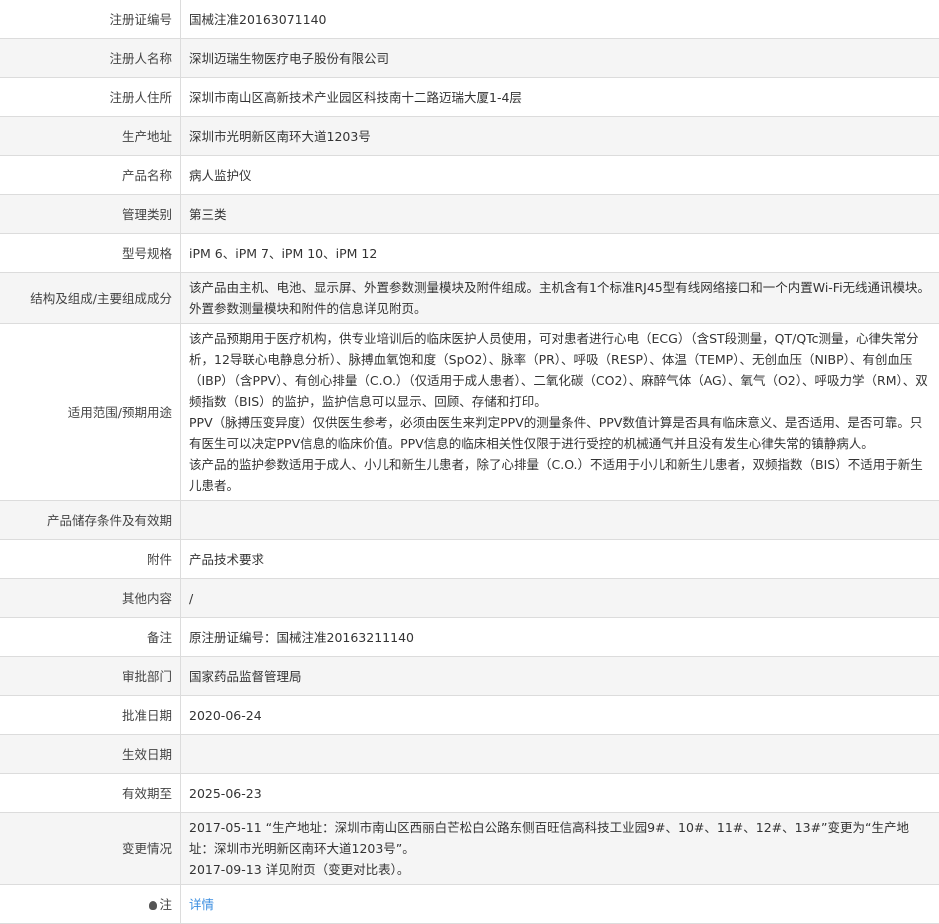  I want to click on field-value-text: 产品技术要求, so click(226, 559).